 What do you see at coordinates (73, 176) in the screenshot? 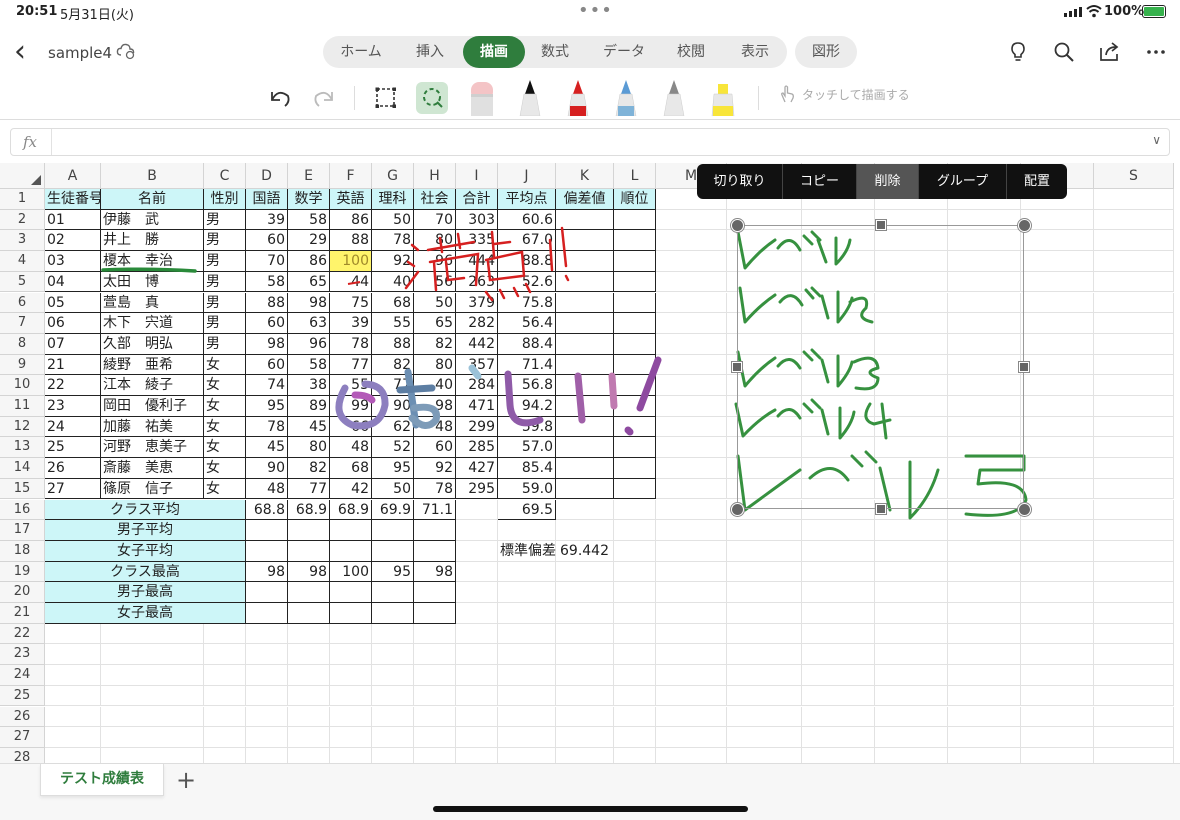
I see `column-header: A` at bounding box center [73, 176].